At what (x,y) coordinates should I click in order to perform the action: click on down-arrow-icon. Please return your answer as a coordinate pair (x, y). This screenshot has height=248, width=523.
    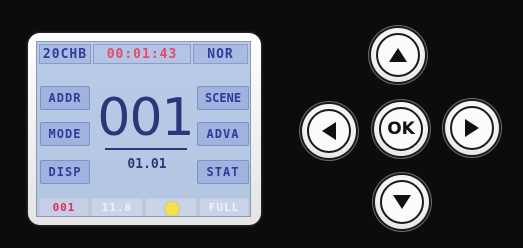
    Looking at the image, I should click on (402, 202).